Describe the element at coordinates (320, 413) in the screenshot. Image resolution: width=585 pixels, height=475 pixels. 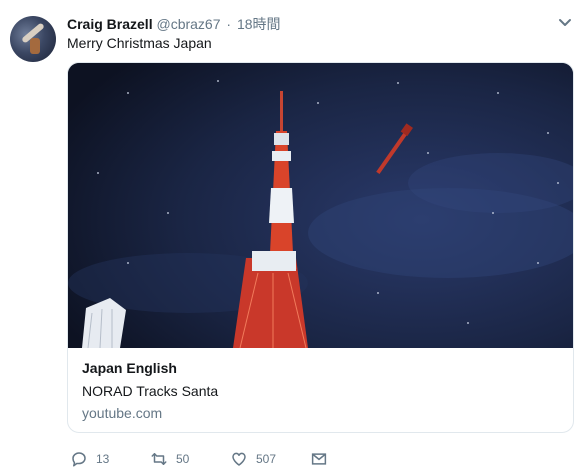
I see `card-domain: youtube.com` at that location.